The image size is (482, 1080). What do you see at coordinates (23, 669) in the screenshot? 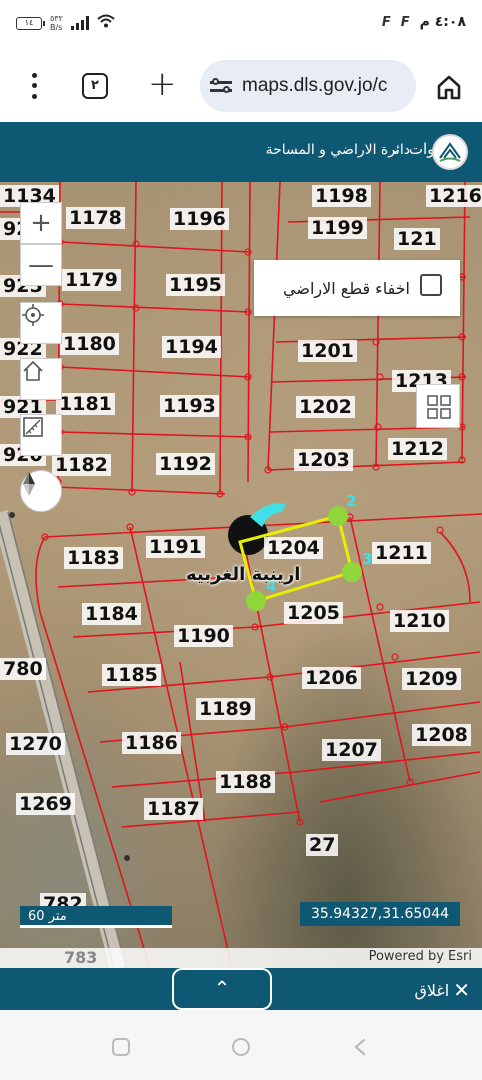
I see `parcel-label: 780` at bounding box center [23, 669].